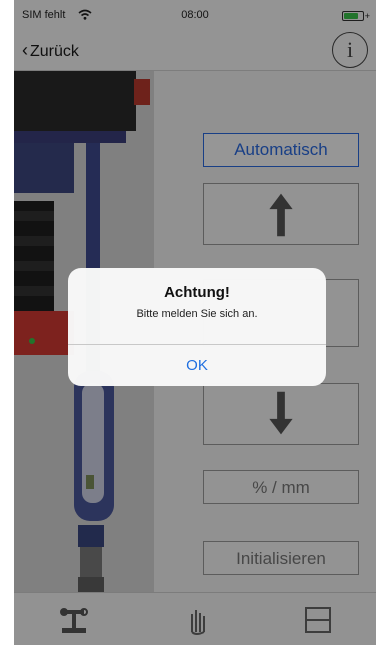 This screenshot has height=645, width=387. I want to click on alert-ok-button: OK, so click(197, 365).